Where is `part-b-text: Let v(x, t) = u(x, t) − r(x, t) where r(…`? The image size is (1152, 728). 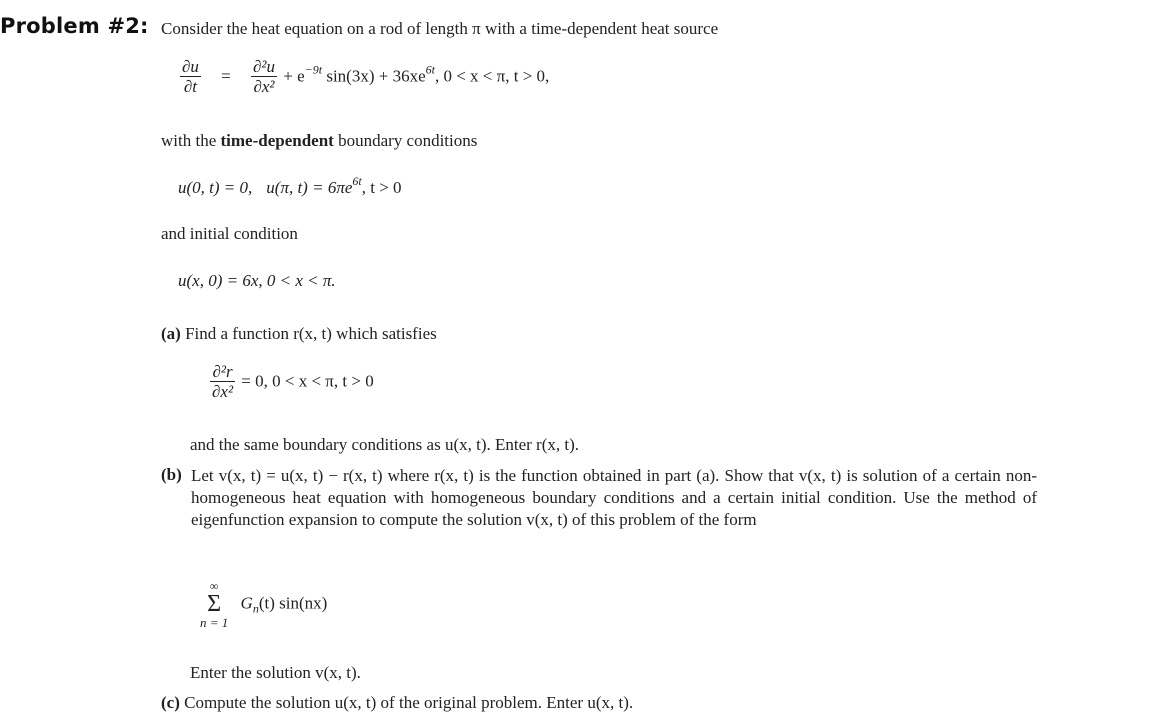
part-b-text: Let v(x, t) = u(x, t) − r(x, t) where r(… is located at coordinates (614, 497).